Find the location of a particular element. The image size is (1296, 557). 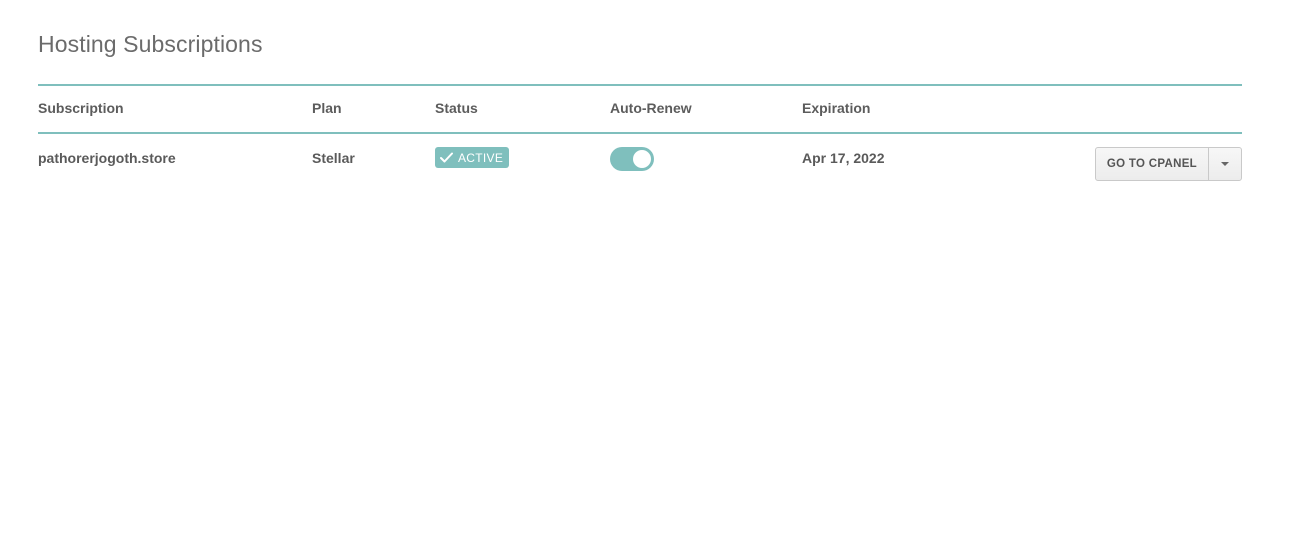

expiration-date: Apr 17, 2022 is located at coordinates (843, 158).